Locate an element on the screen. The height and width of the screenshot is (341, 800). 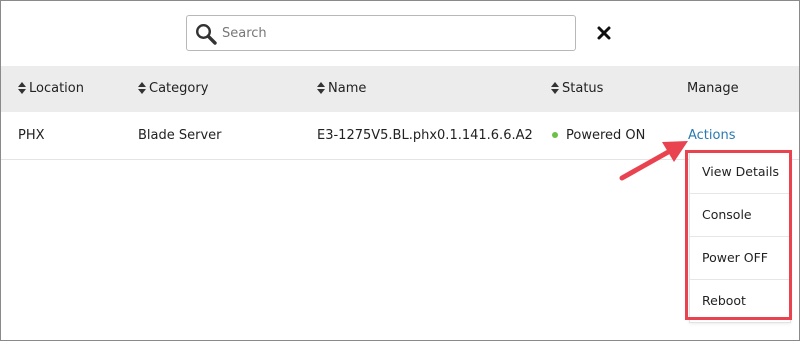
status-text: Powered ON is located at coordinates (606, 135).